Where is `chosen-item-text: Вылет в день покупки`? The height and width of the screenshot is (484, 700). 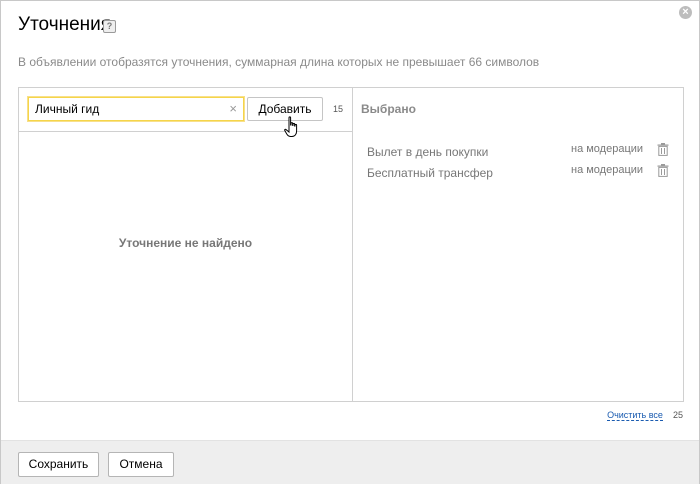
chosen-item-text: Вылет в день покупки is located at coordinates (428, 152).